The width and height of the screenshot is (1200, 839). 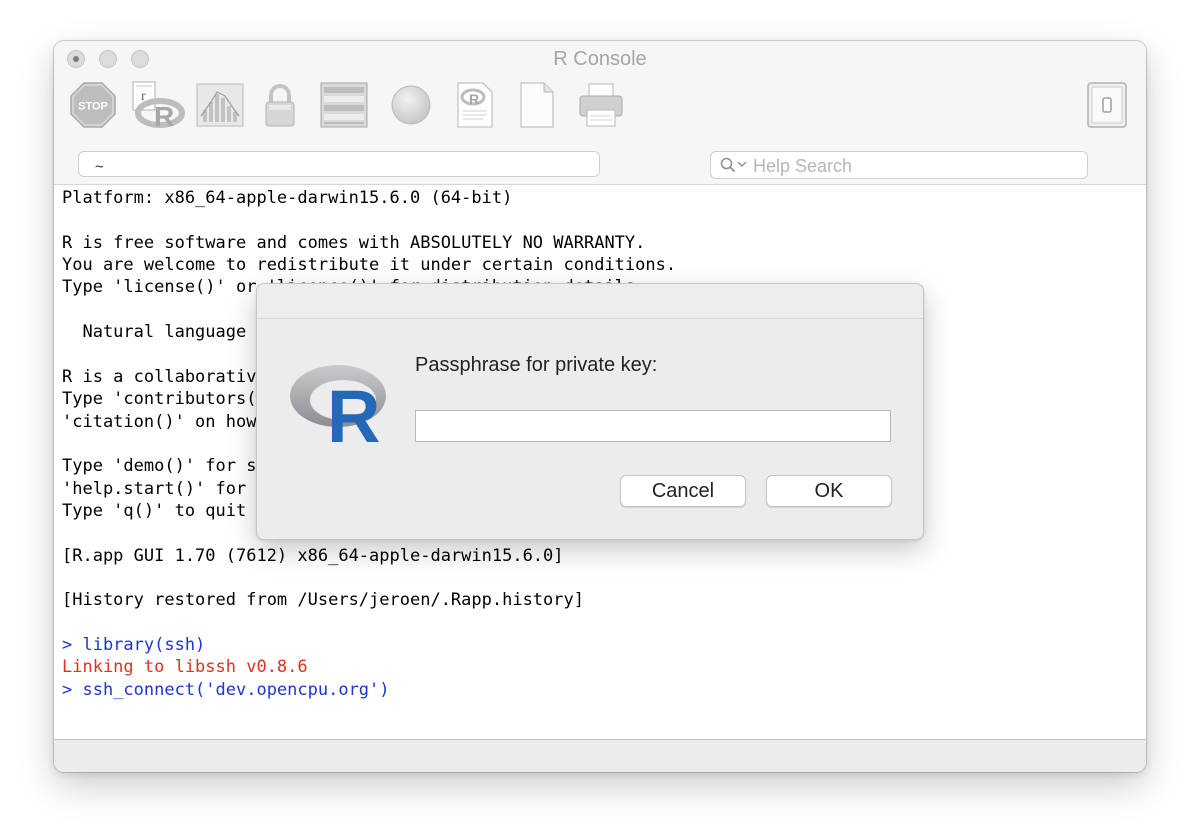 I want to click on chevron-down-icon, so click(x=742, y=164).